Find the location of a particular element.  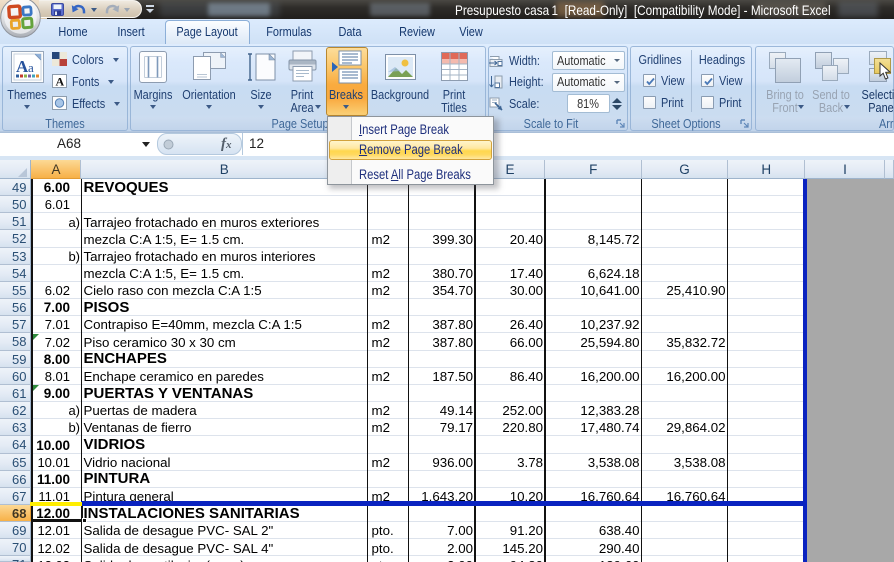

svg-text: A is located at coordinates (60, 82).